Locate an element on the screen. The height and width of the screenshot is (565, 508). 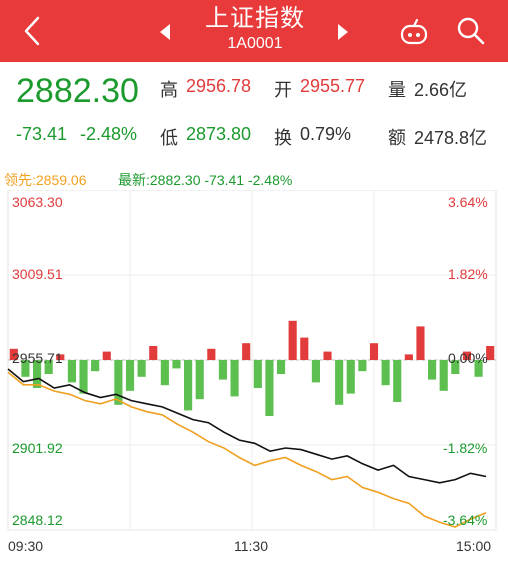
search-icon is located at coordinates (471, 31).